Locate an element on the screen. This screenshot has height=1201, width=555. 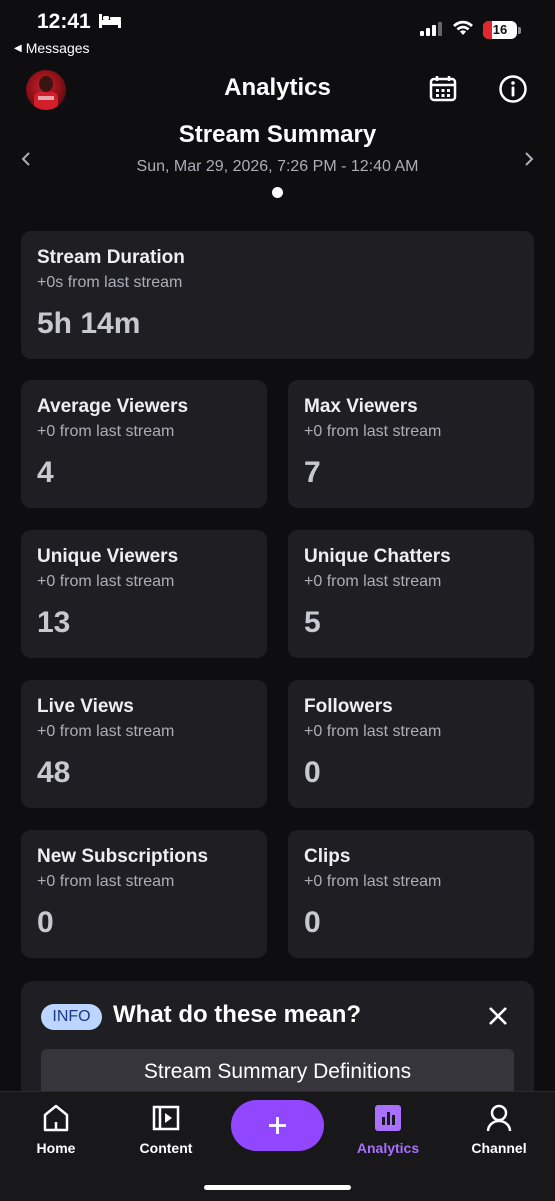
card-followers: Followers +0 from last stream 0 is located at coordinates (411, 744).